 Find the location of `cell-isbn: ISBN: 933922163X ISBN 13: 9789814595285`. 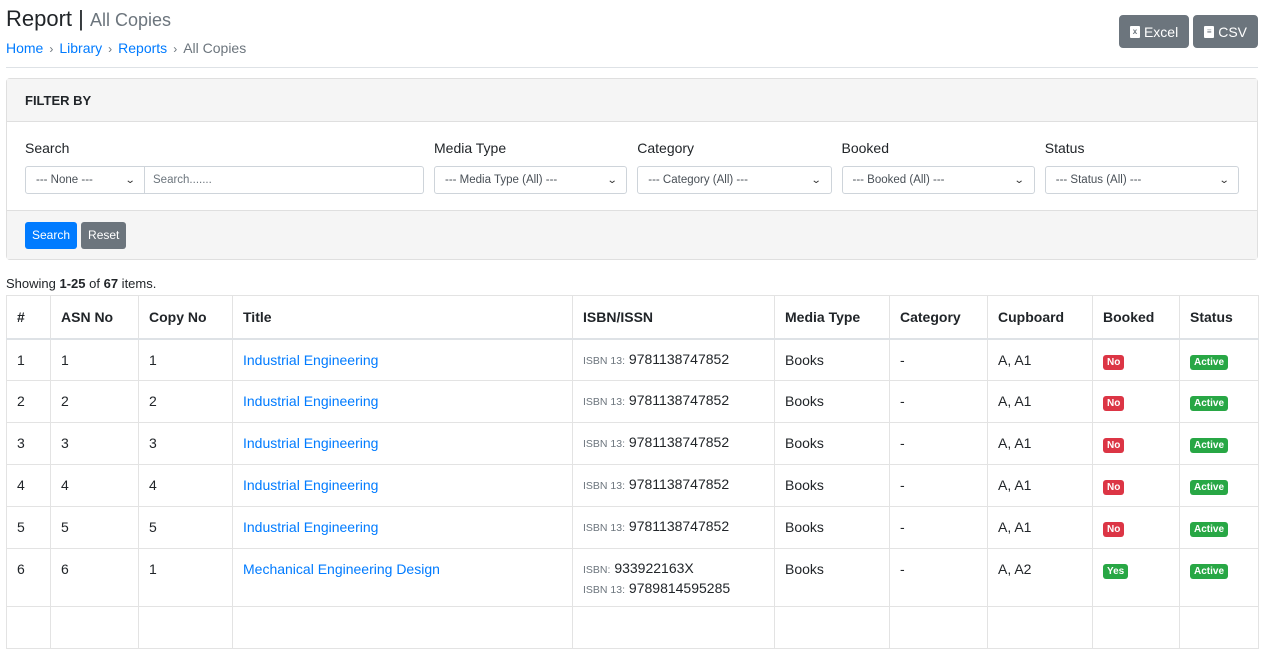

cell-isbn: ISBN: 933922163X ISBN 13: 9789814595285 is located at coordinates (673, 577).